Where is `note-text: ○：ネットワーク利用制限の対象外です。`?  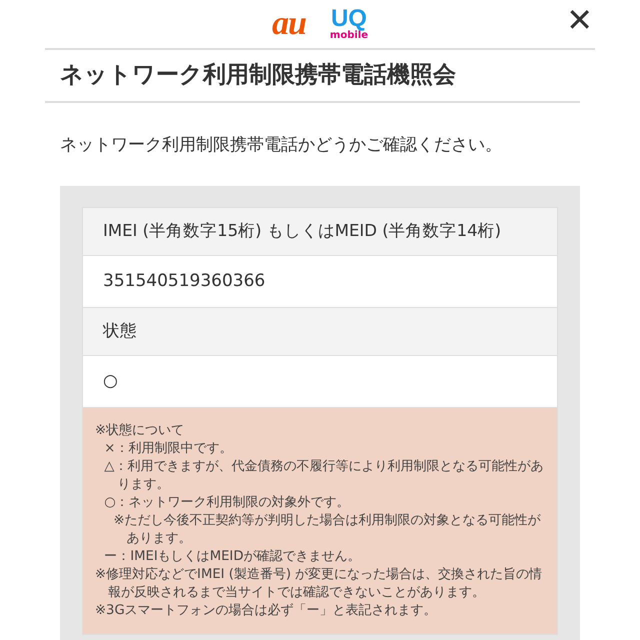 note-text: ○：ネットワーク利用制限の対象外です。 is located at coordinates (227, 503).